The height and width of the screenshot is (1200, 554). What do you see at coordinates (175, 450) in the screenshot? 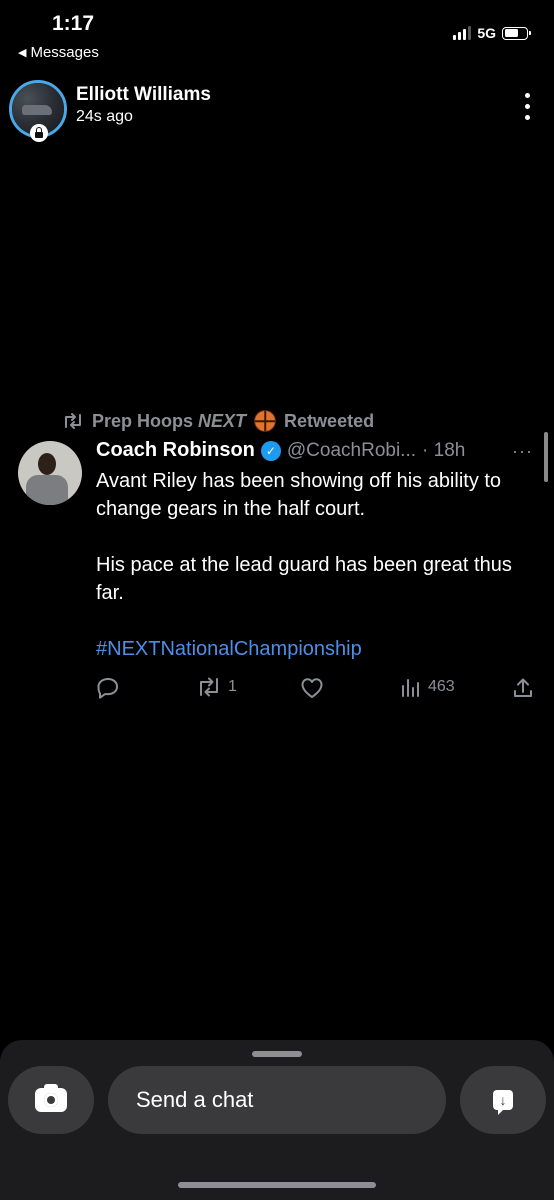
I see `tweet-author-name: Coach Robinson` at bounding box center [175, 450].